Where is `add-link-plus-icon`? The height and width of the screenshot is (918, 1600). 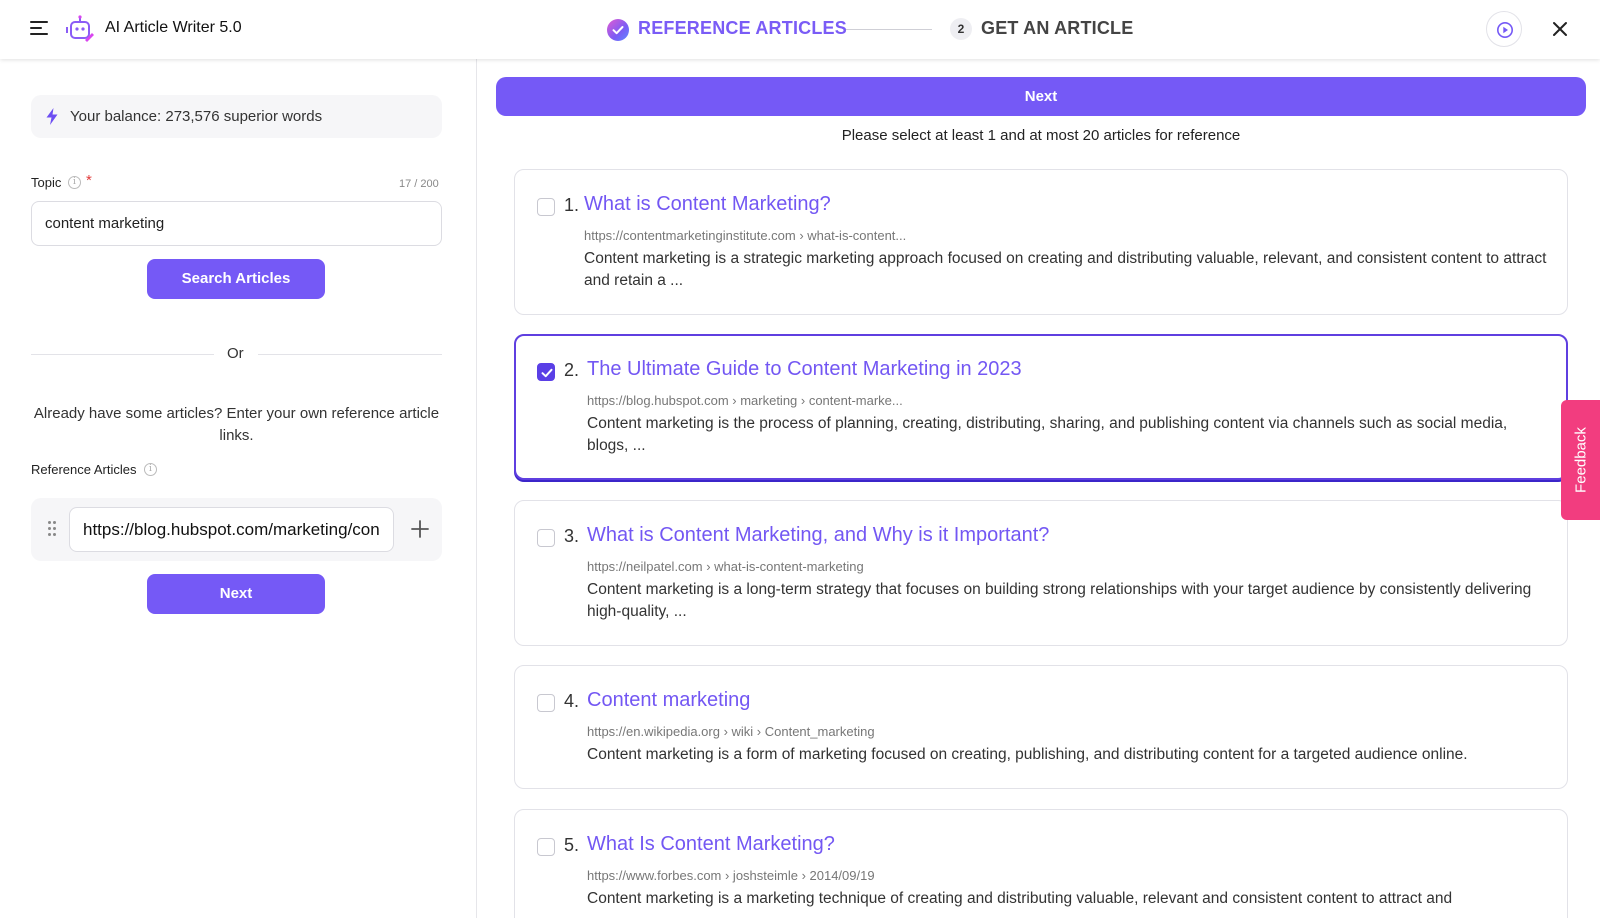
add-link-plus-icon is located at coordinates (420, 529).